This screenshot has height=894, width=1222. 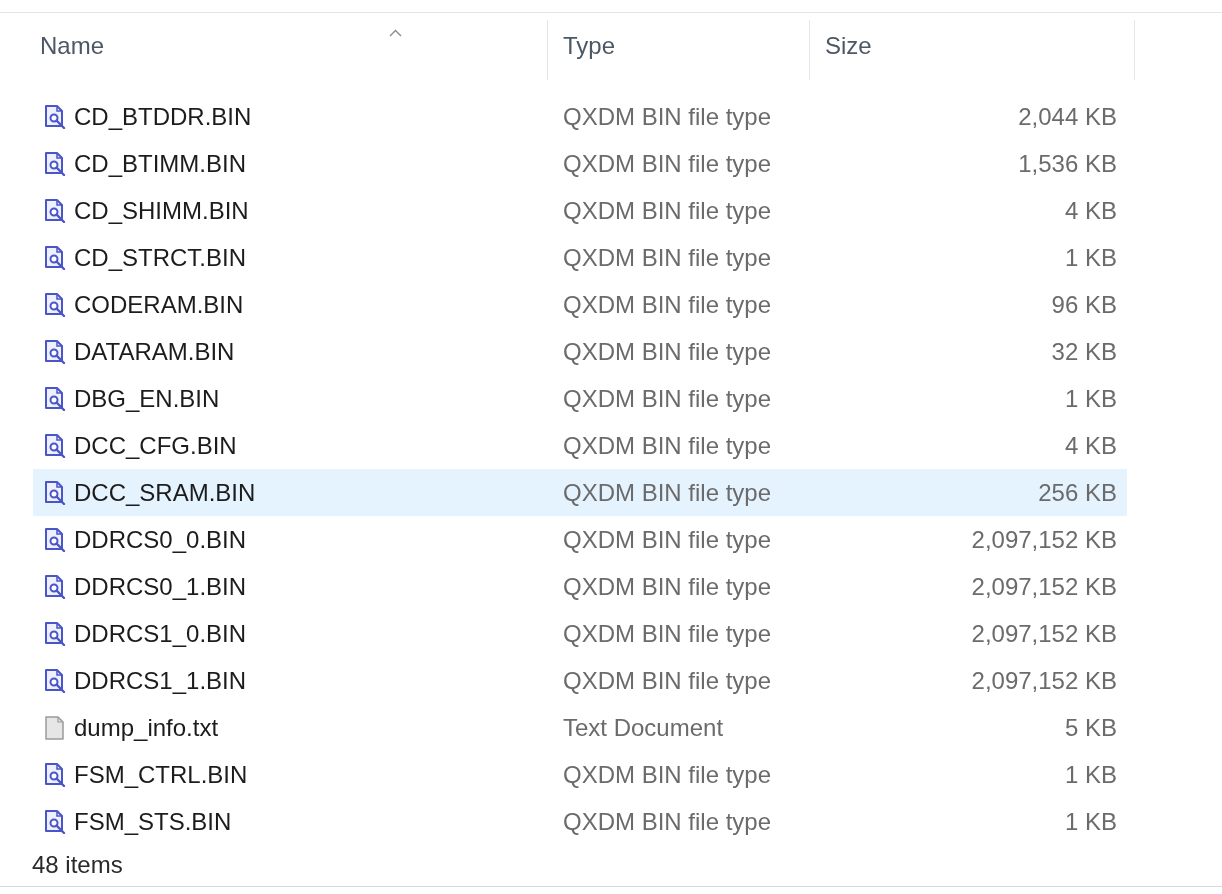 I want to click on file-row: DDRCS0_0.BIN QXDM BIN file type 2,097,152 KB, so click(x=580, y=539).